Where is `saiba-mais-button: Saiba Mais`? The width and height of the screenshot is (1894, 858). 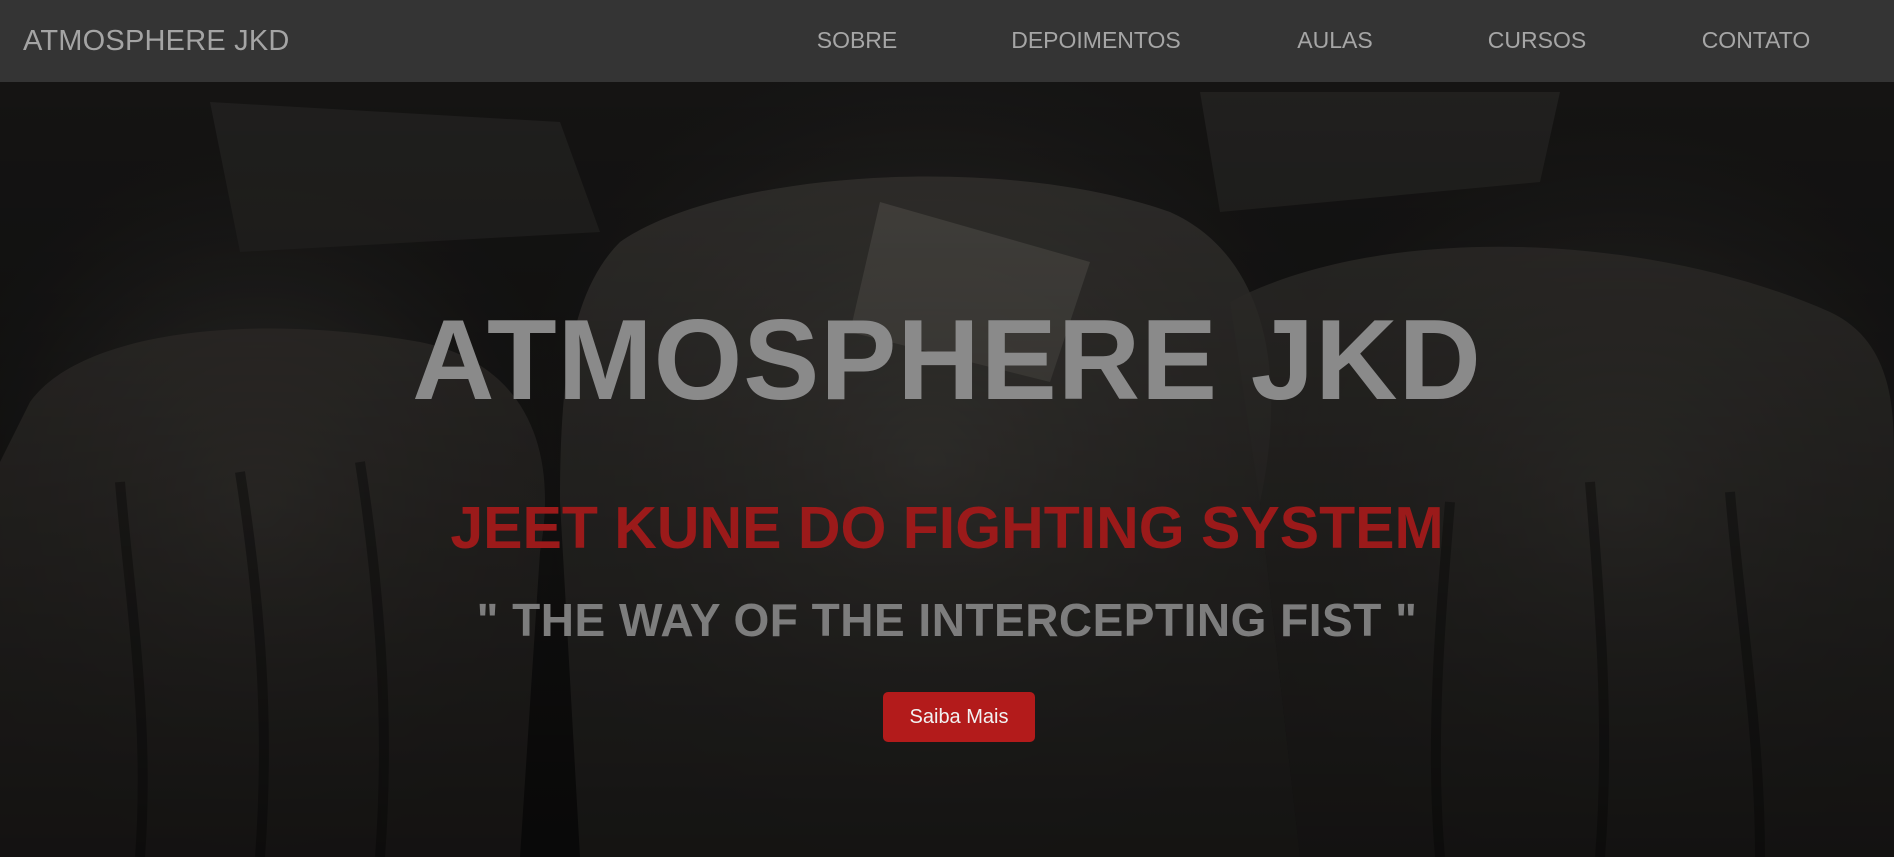 saiba-mais-button: Saiba Mais is located at coordinates (959, 717).